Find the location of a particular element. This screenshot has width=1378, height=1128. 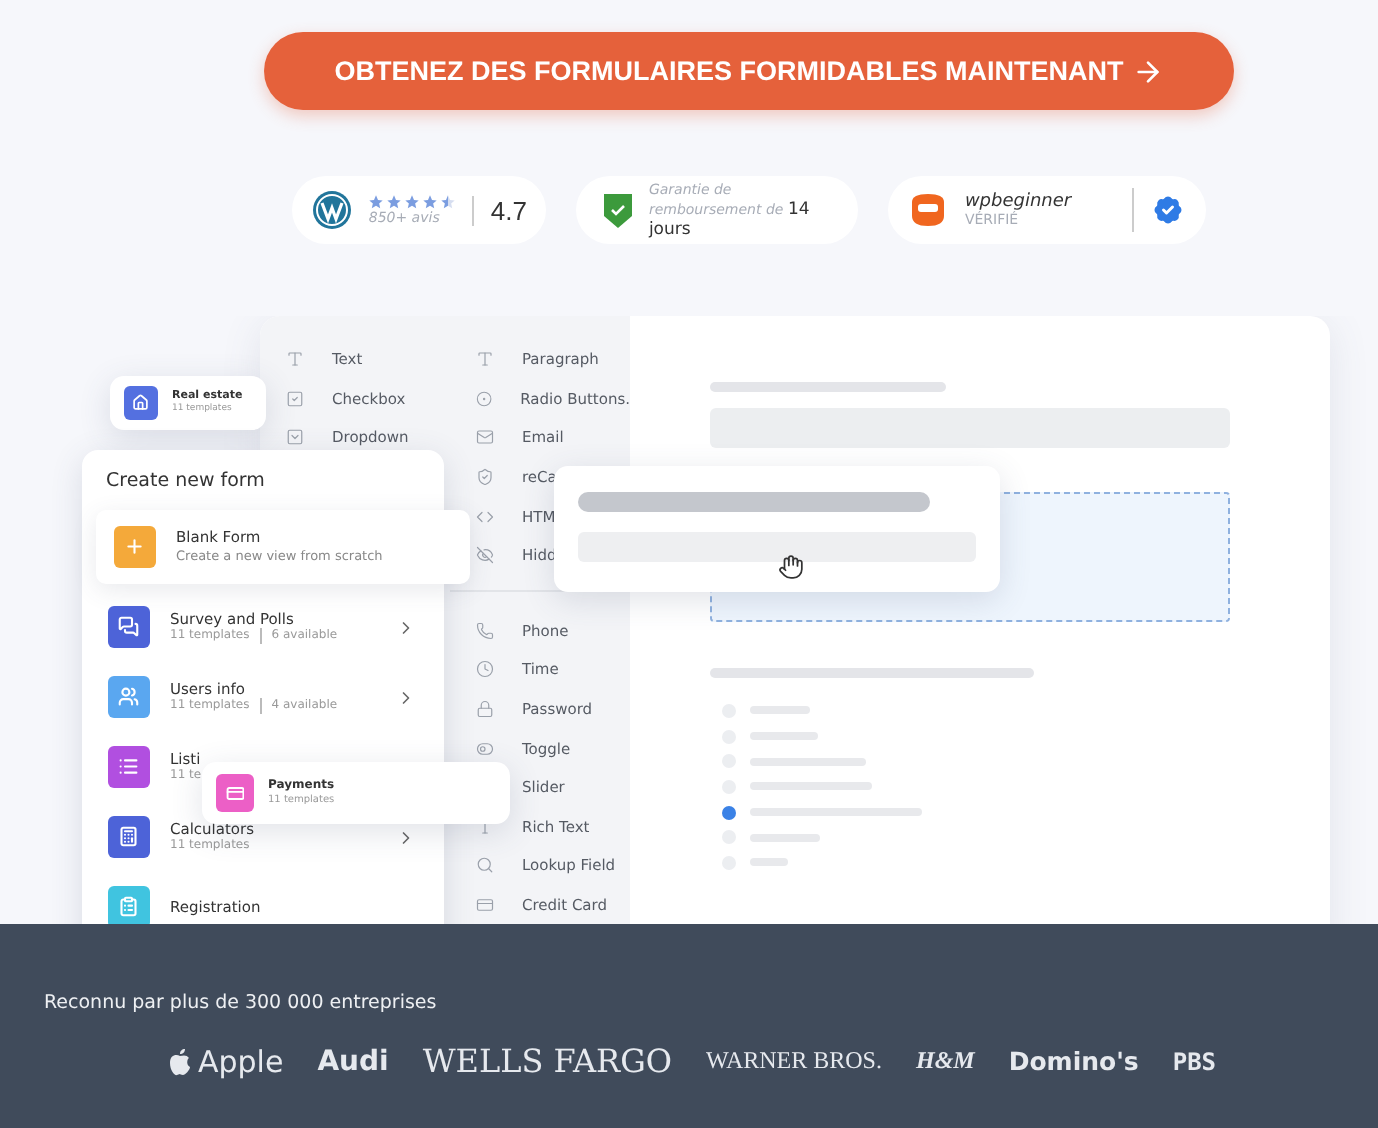

panel-title: Create new form is located at coordinates (185, 481).